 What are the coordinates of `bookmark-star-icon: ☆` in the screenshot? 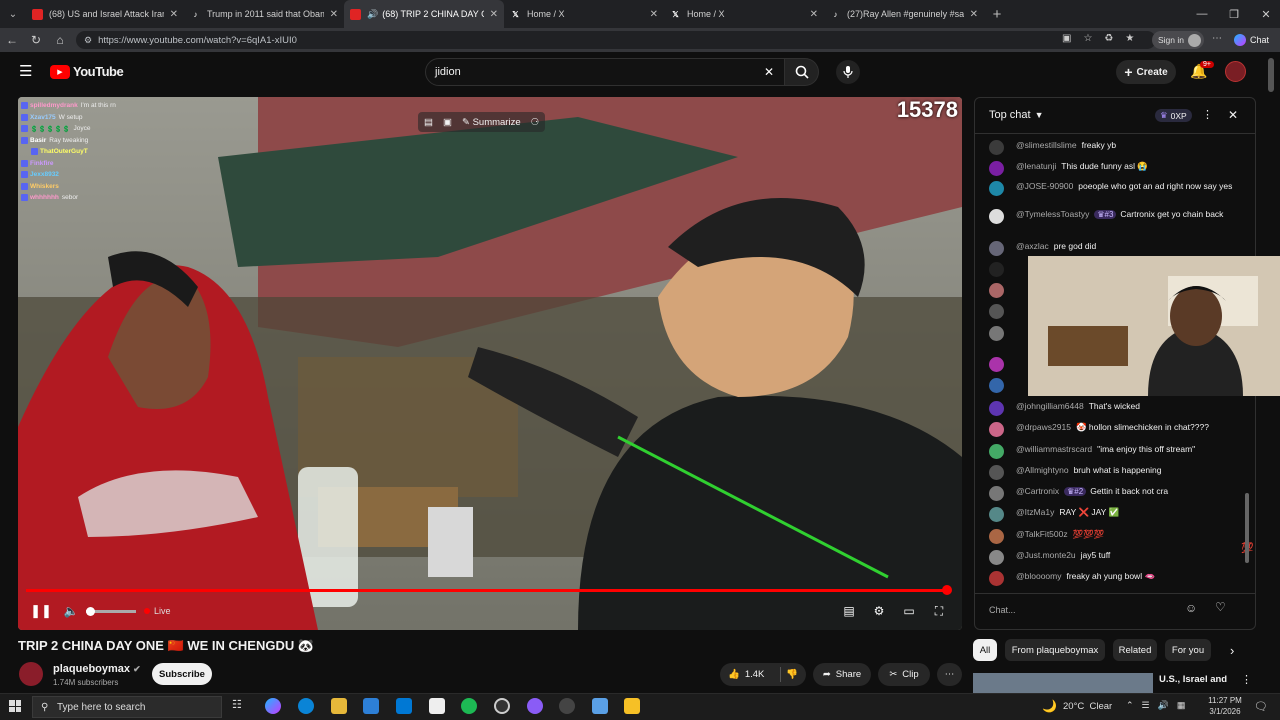 It's located at (1087, 38).